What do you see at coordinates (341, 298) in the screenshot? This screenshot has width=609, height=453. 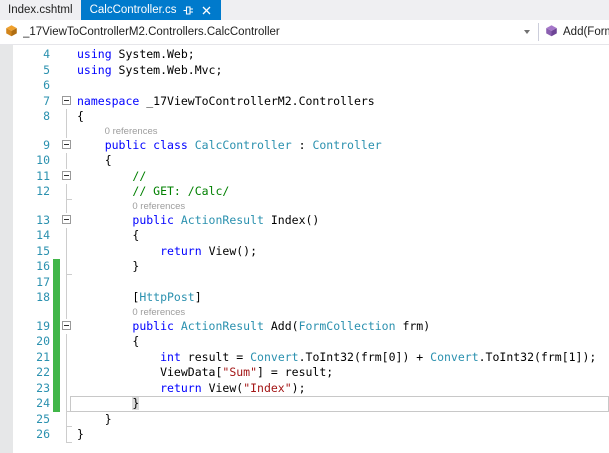 I see `code-text: [HttpPost]` at bounding box center [341, 298].